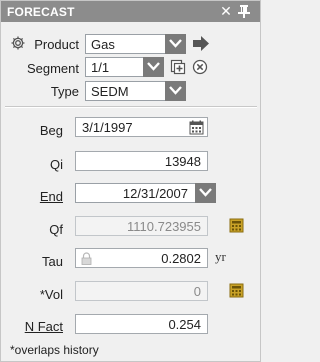 Image resolution: width=320 pixels, height=362 pixels. Describe the element at coordinates (155, 193) in the screenshot. I see `end-date-value: 12/31/2007` at that location.